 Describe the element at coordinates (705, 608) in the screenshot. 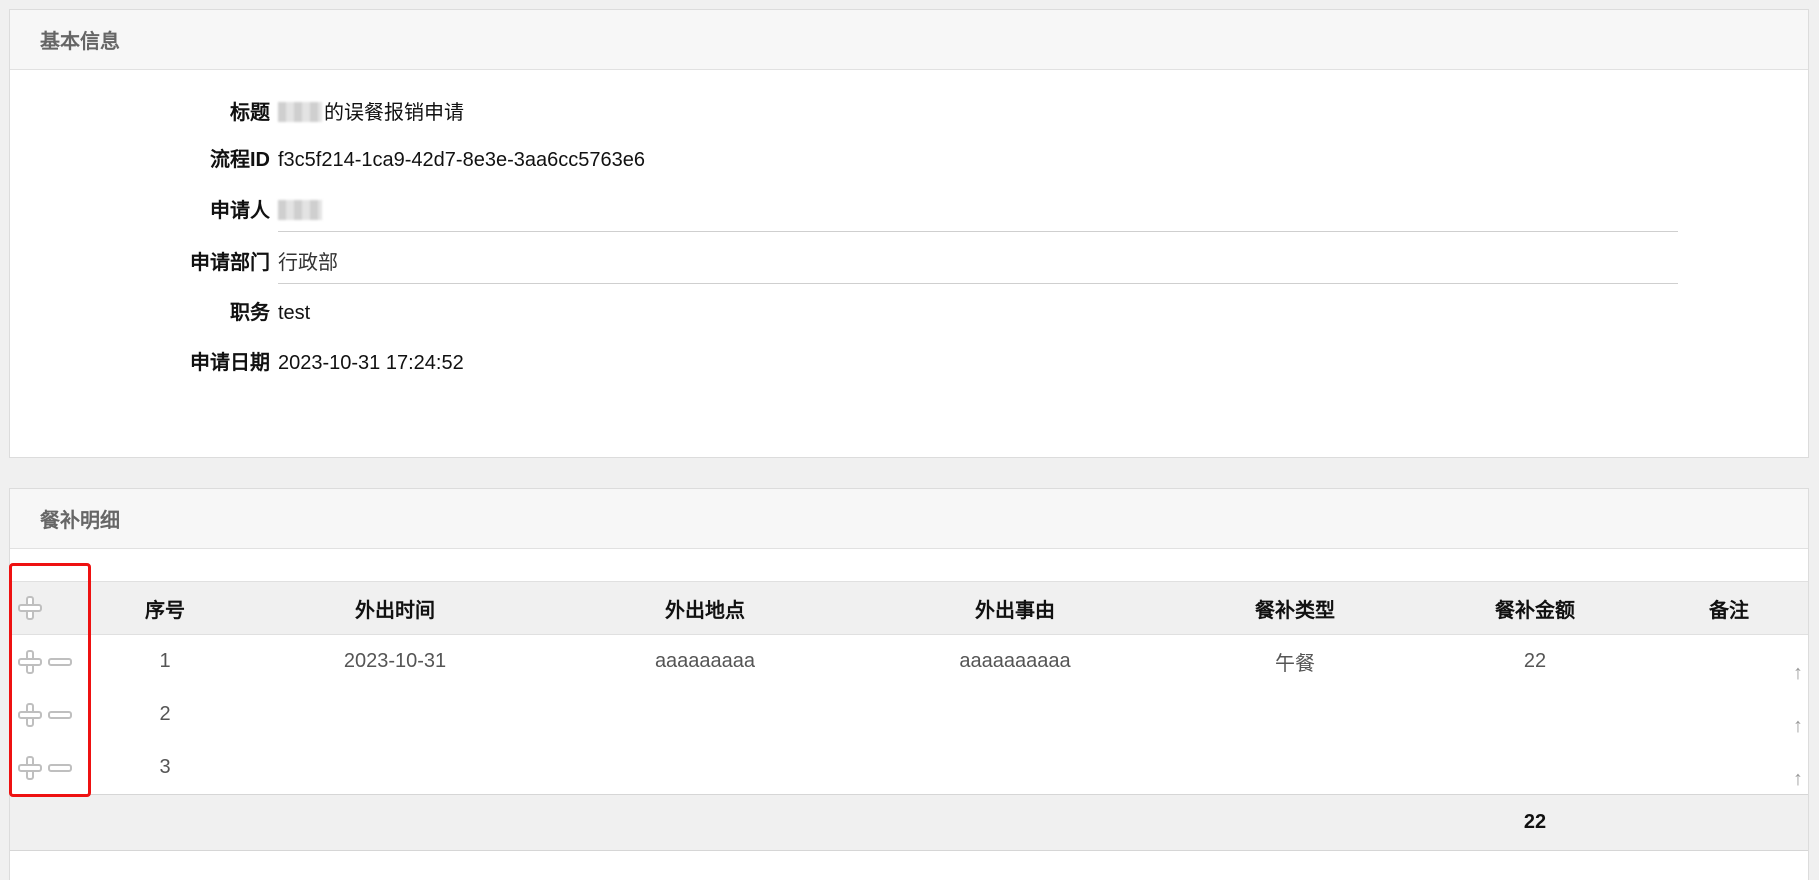

I see `header-out-place: 外出地点` at that location.